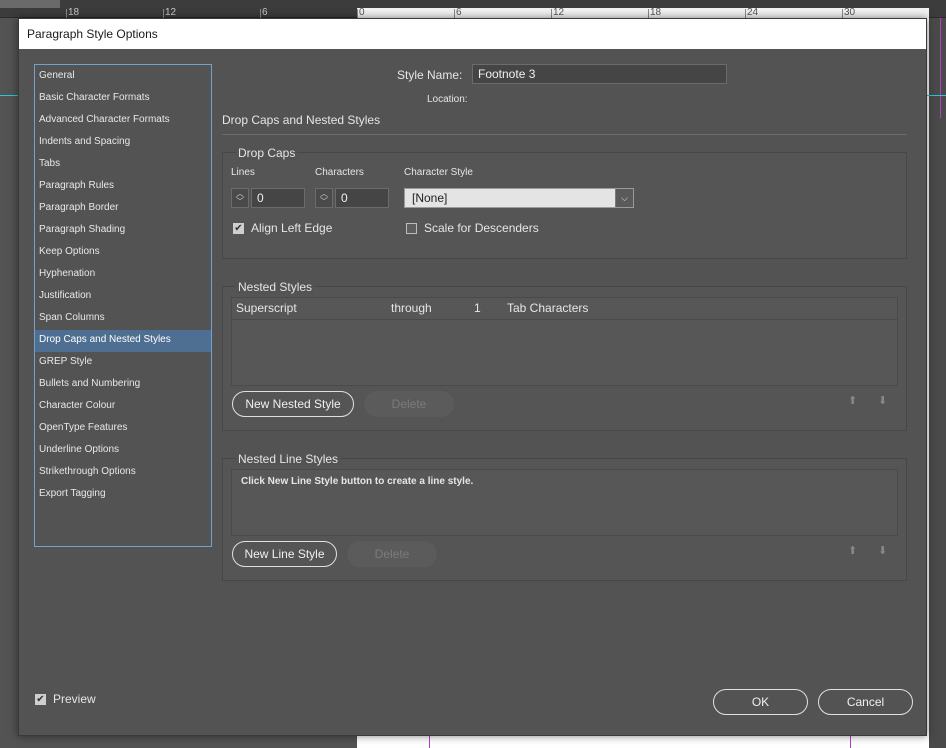 The image size is (946, 748). I want to click on sidebar-item-underline-options: Underline Options, so click(123, 451).